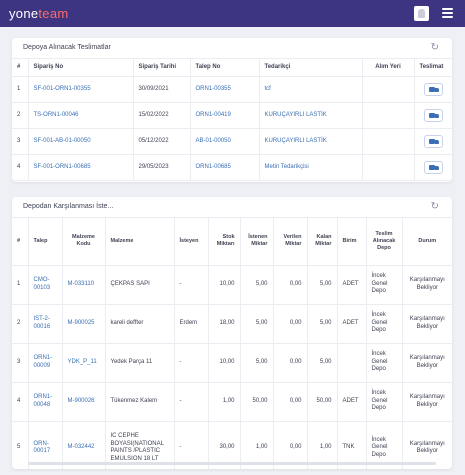 Image resolution: width=465 pixels, height=475 pixels. I want to click on request-number-link: ORN1-00685, so click(225, 167).